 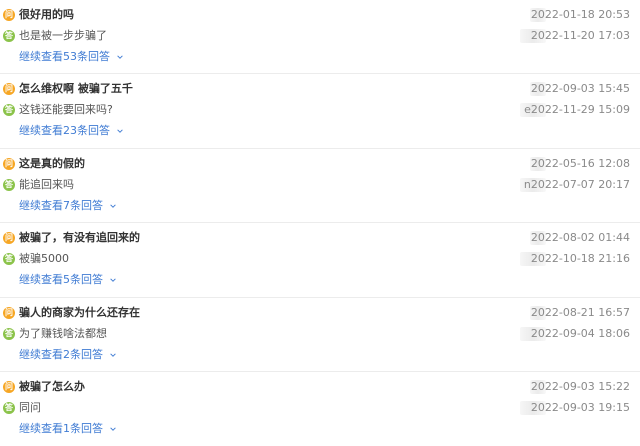 What do you see at coordinates (316, 314) in the screenshot?
I see `question-row: 问 骗人的商家为什么还存在 2022-08-21 16:57` at bounding box center [316, 314].